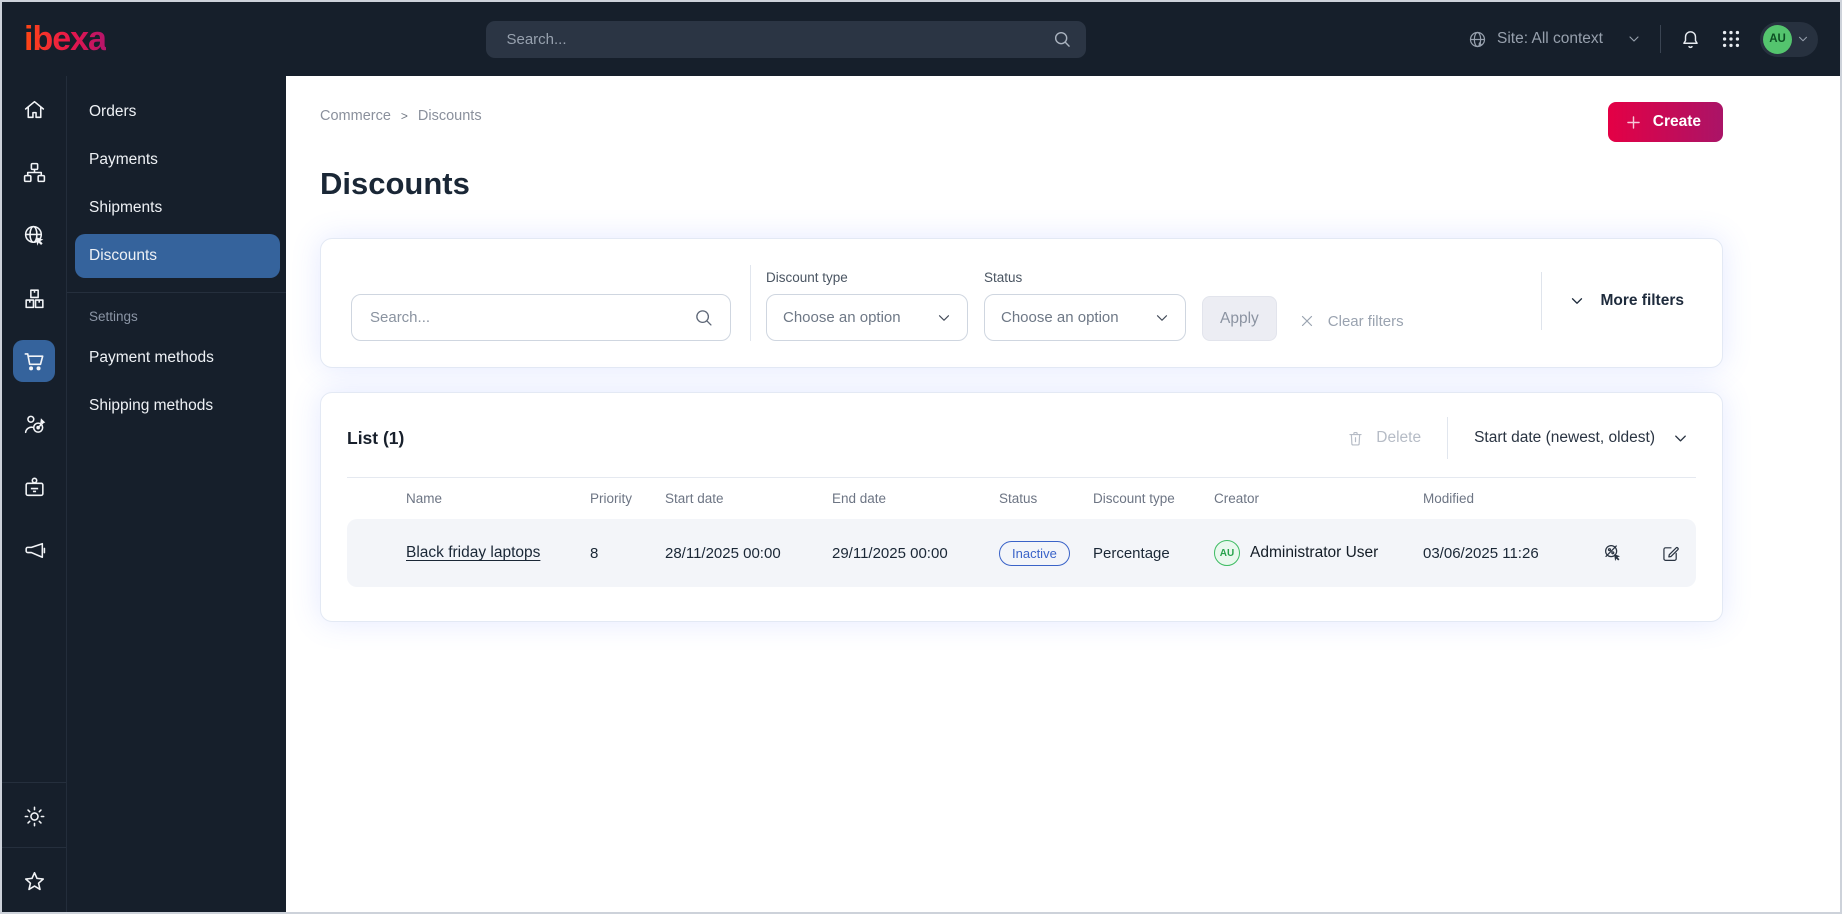 The height and width of the screenshot is (914, 1842). I want to click on row-start-date: 28/11/2025 00:00, so click(723, 553).